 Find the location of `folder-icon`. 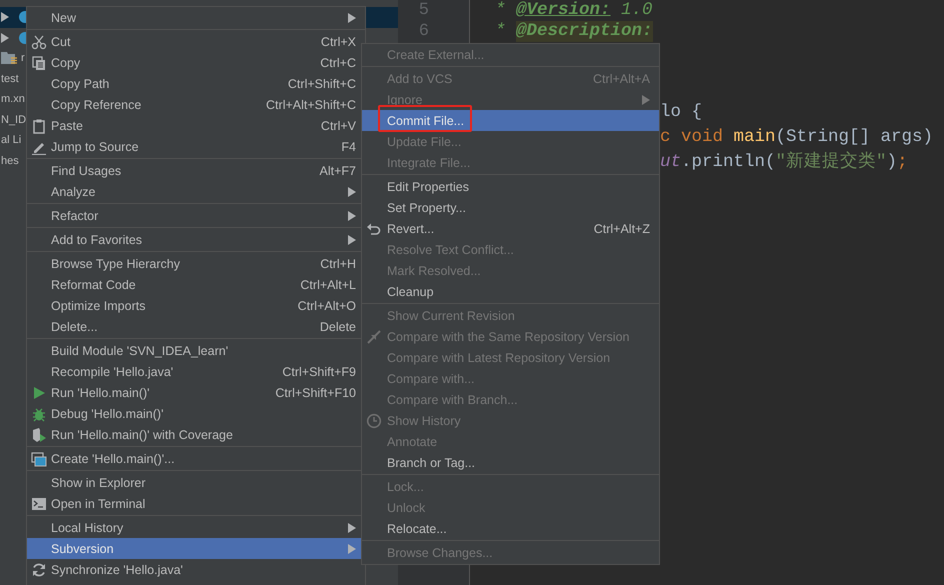

folder-icon is located at coordinates (9, 58).